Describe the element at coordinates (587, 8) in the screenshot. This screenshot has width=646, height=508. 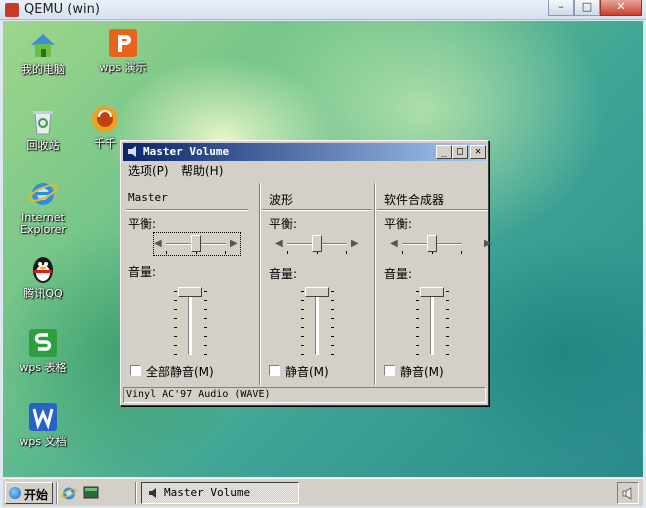
I see `qemu-maximize-button: □` at that location.